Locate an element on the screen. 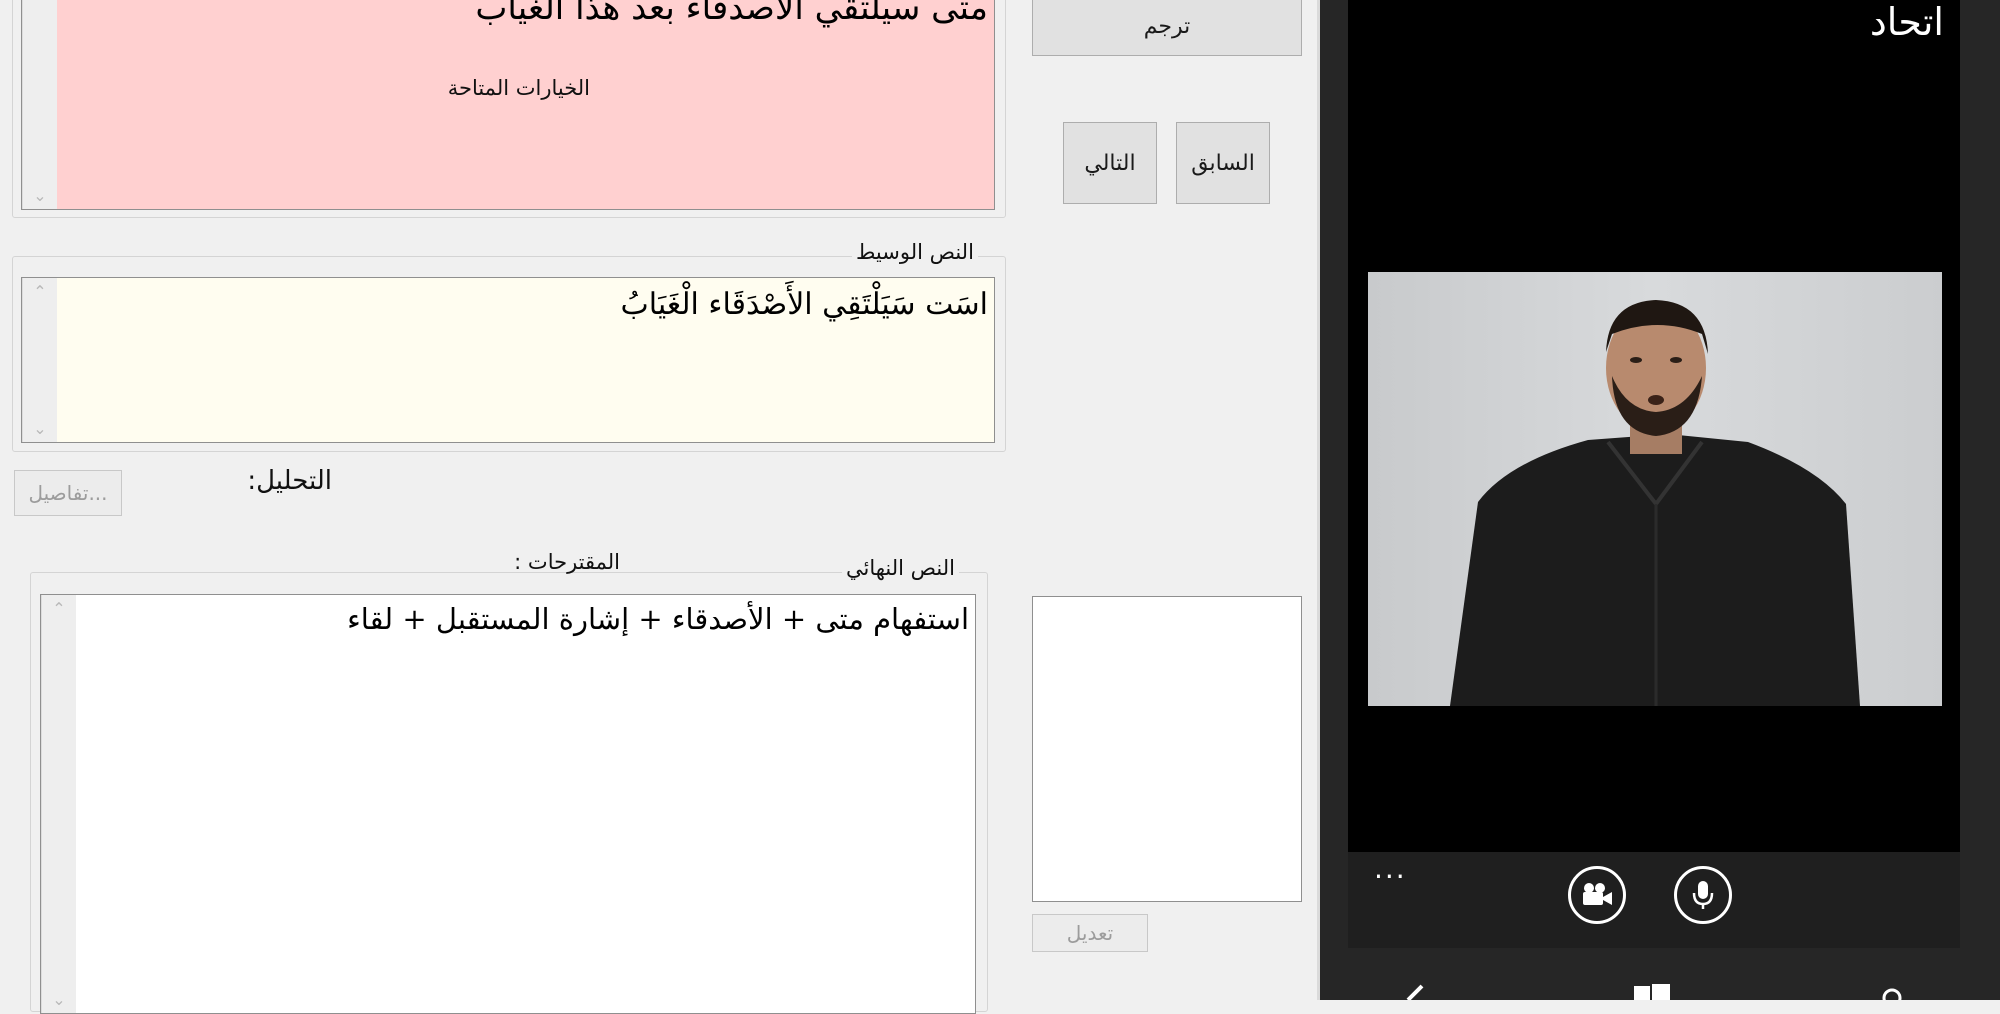 This screenshot has height=1014, width=2000. source-text-box: ⌄ متى سيلتقي الأصدقاء بعد هذا الغياب is located at coordinates (508, 105).